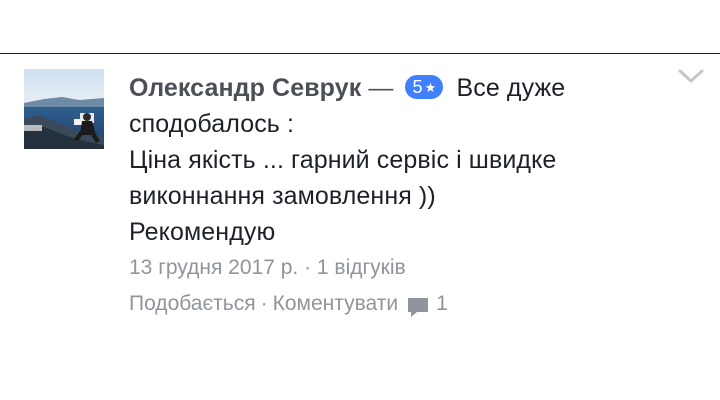 This screenshot has height=400, width=720. I want to click on review-actions: Подобається · Коментувати 1, so click(379, 304).